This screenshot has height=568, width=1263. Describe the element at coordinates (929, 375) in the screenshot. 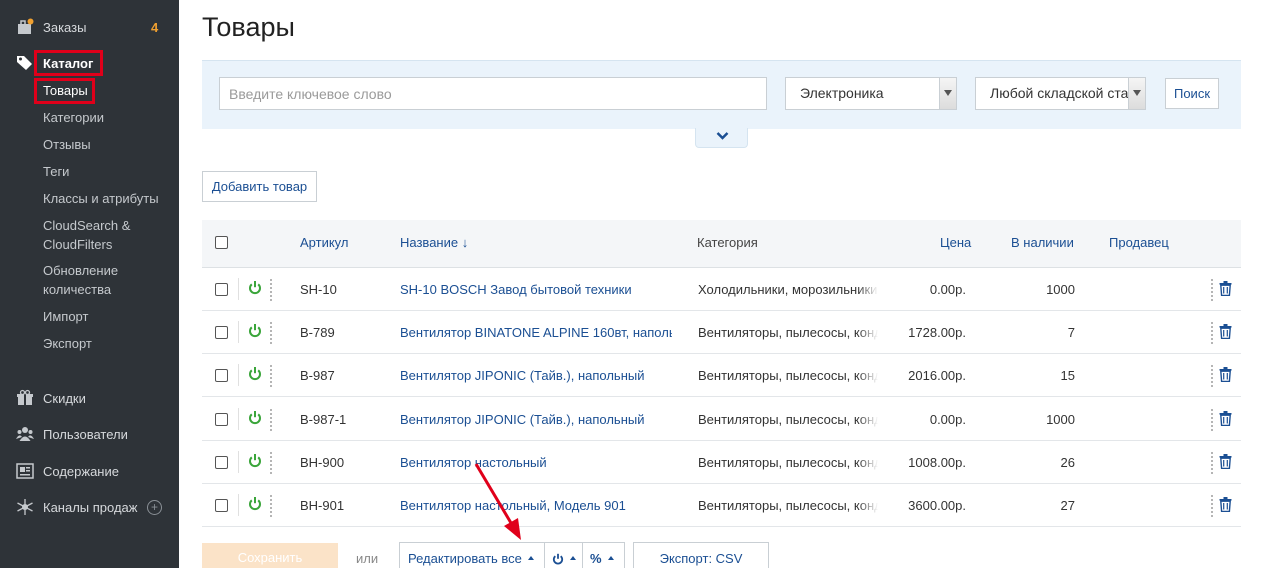

I see `cell-price: 2016.00р.` at that location.